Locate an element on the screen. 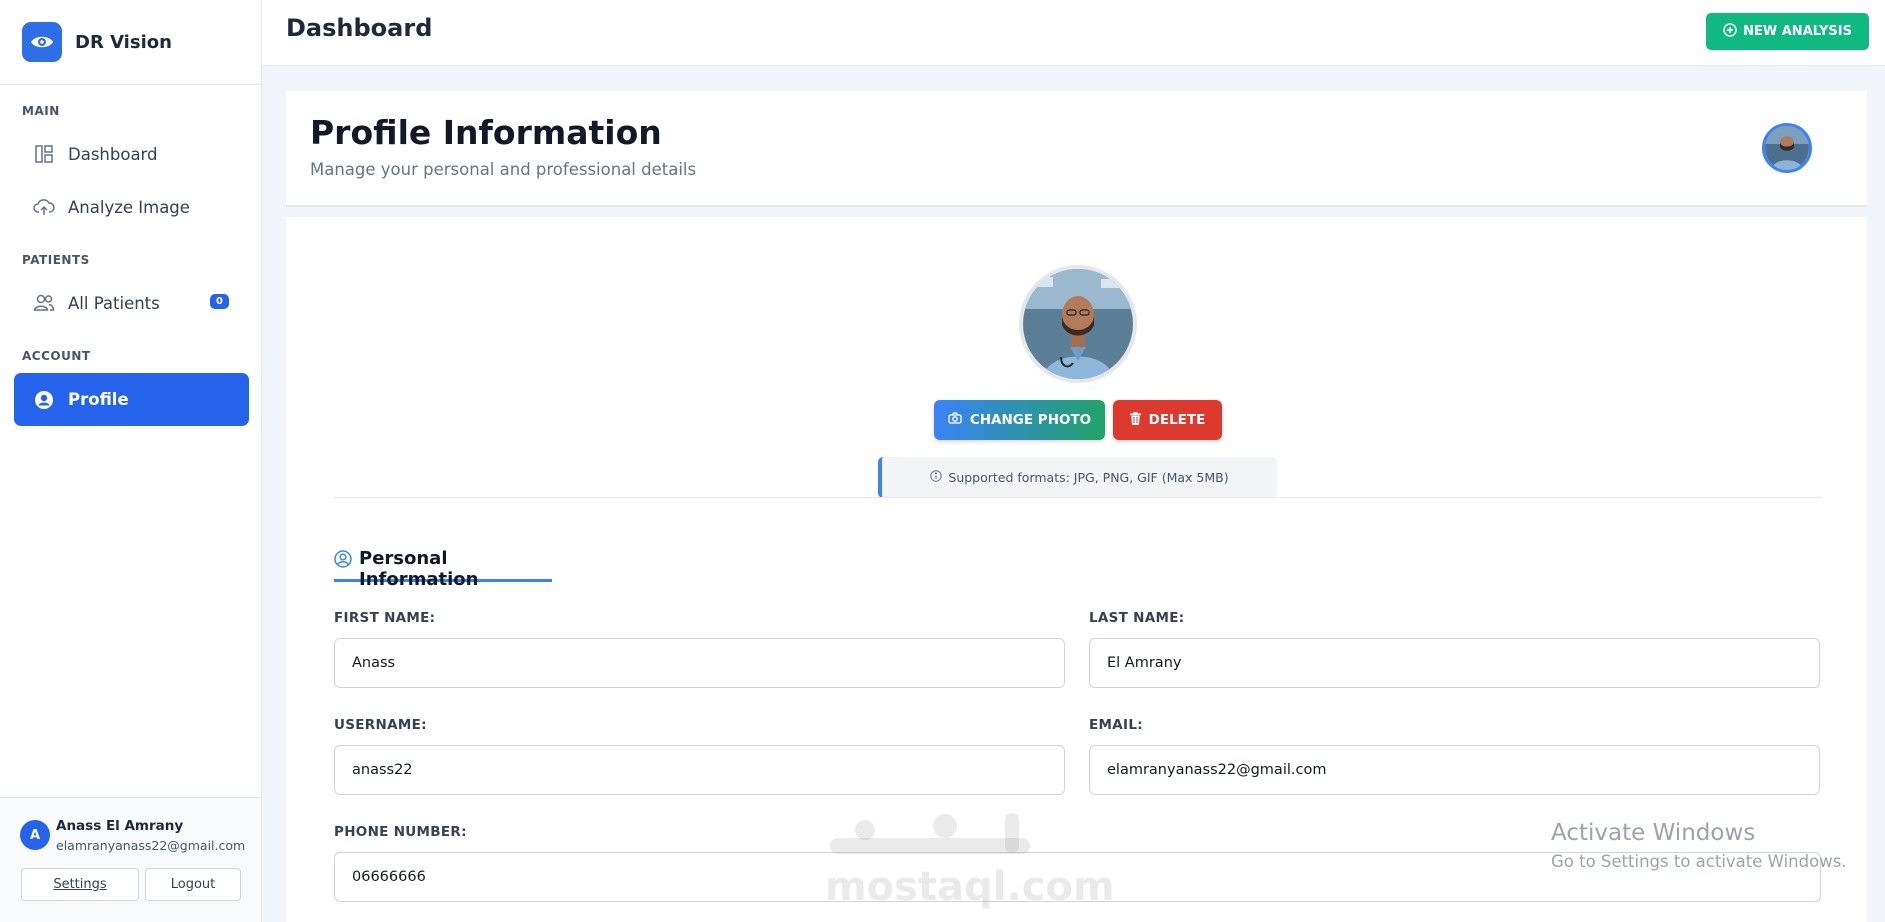 The image size is (1885, 922). change-photo-button: CHANGE PHOTO is located at coordinates (1019, 420).